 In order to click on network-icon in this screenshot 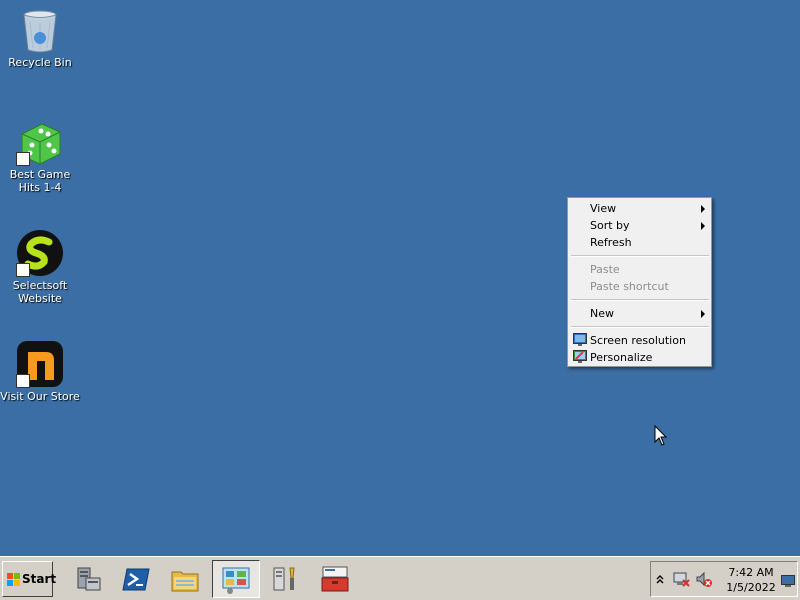, I will do `click(682, 580)`.